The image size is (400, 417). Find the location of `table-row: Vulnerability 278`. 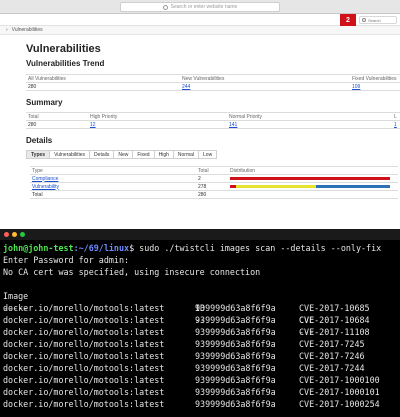

table-row: Vulnerability 278 is located at coordinates (214, 186).